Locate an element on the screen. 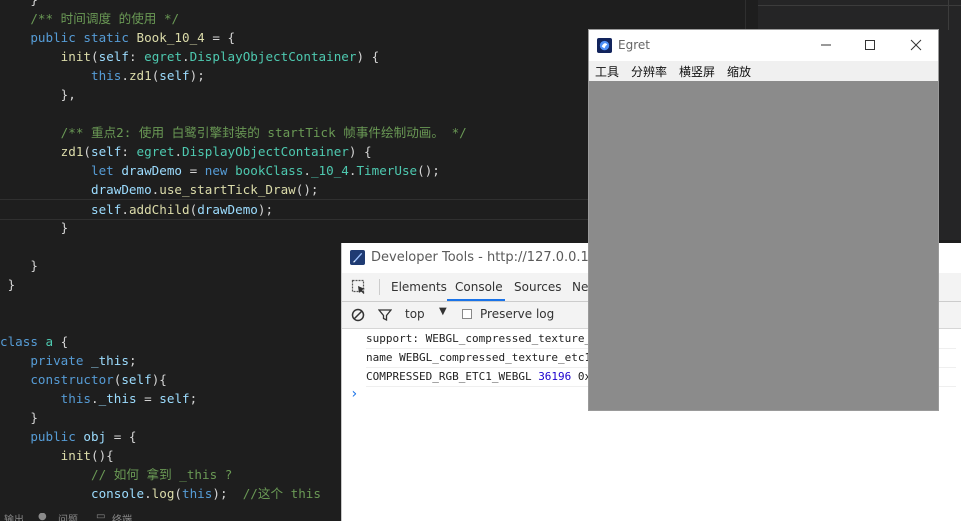 The image size is (961, 521). devtools-title: Developer Tools - http://127.0.0.1:563 is located at coordinates (495, 257).